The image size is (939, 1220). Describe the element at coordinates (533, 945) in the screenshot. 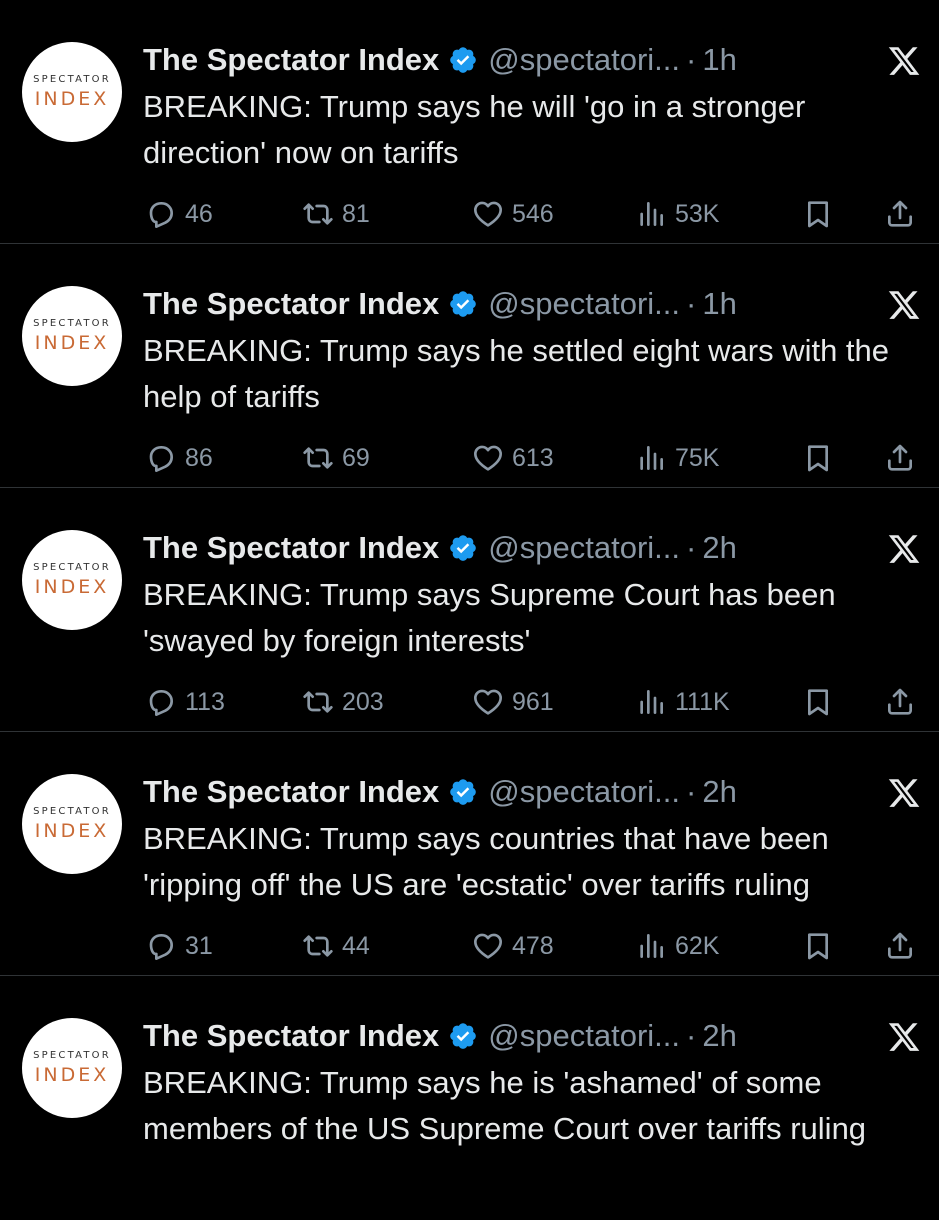

I see `like-count: 478` at that location.